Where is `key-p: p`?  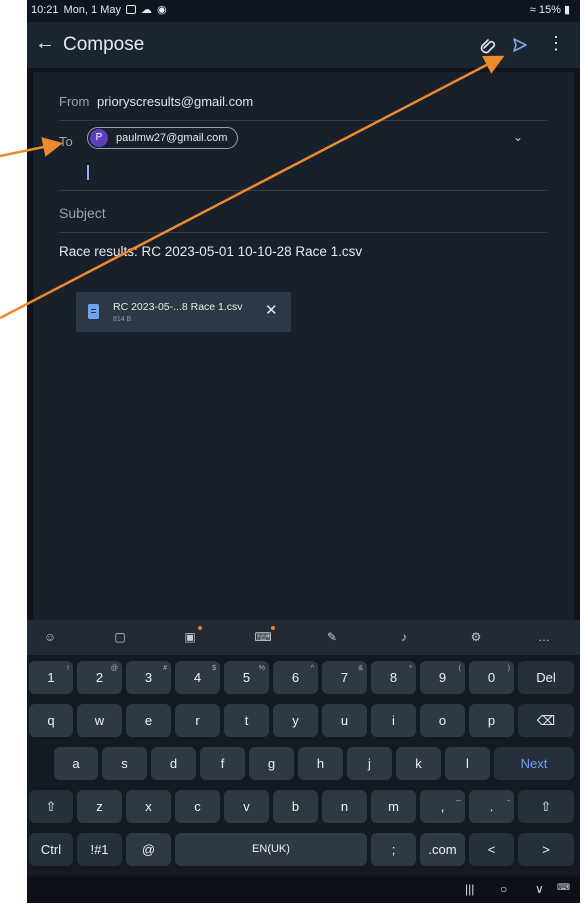 key-p: p is located at coordinates (491, 720).